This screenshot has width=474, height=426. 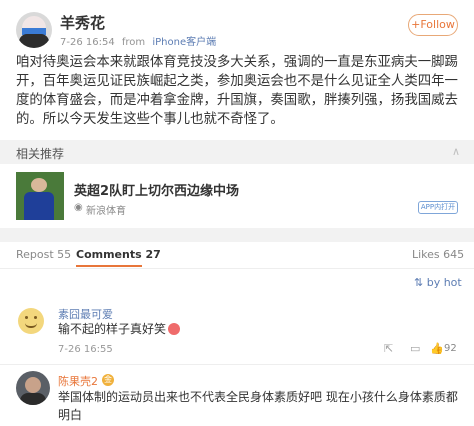 What do you see at coordinates (133, 42) in the screenshot?
I see `from-label: from` at bounding box center [133, 42].